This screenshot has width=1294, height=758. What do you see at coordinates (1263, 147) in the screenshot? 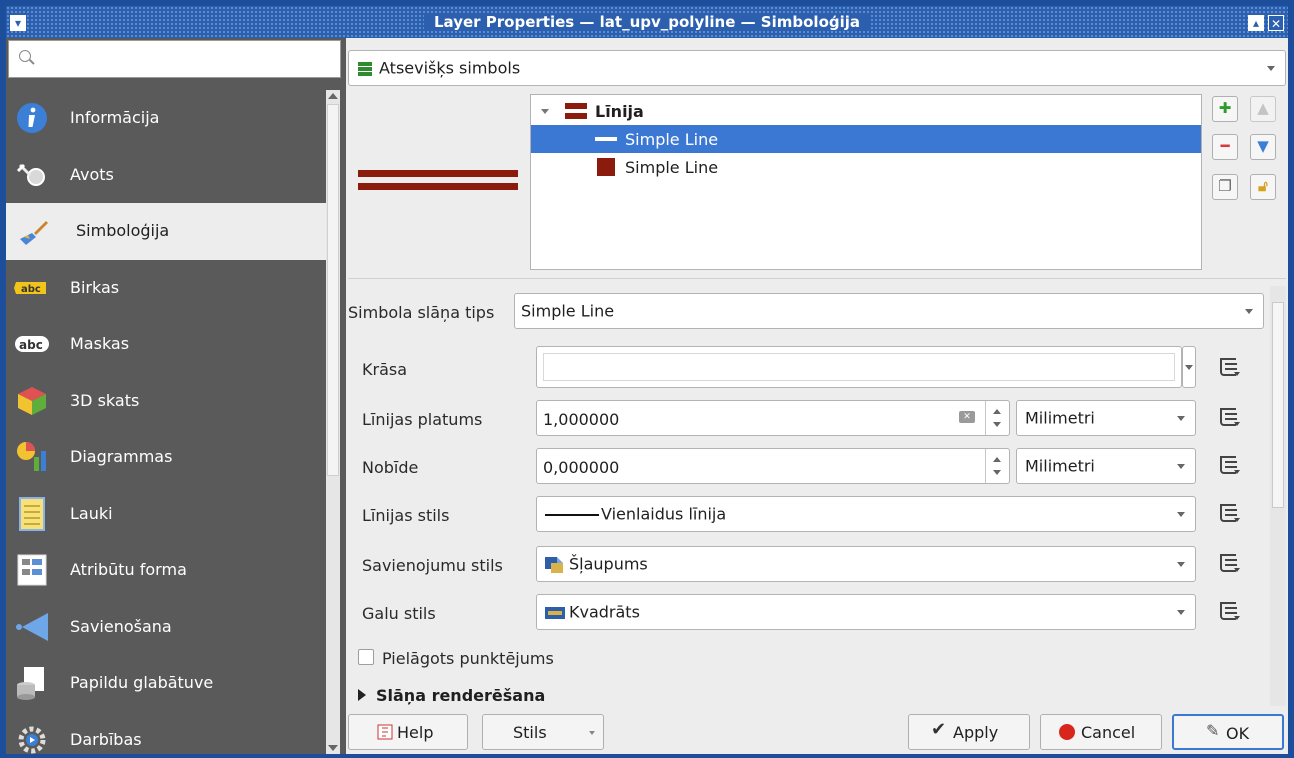
I see `move-down-button: ▼` at bounding box center [1263, 147].